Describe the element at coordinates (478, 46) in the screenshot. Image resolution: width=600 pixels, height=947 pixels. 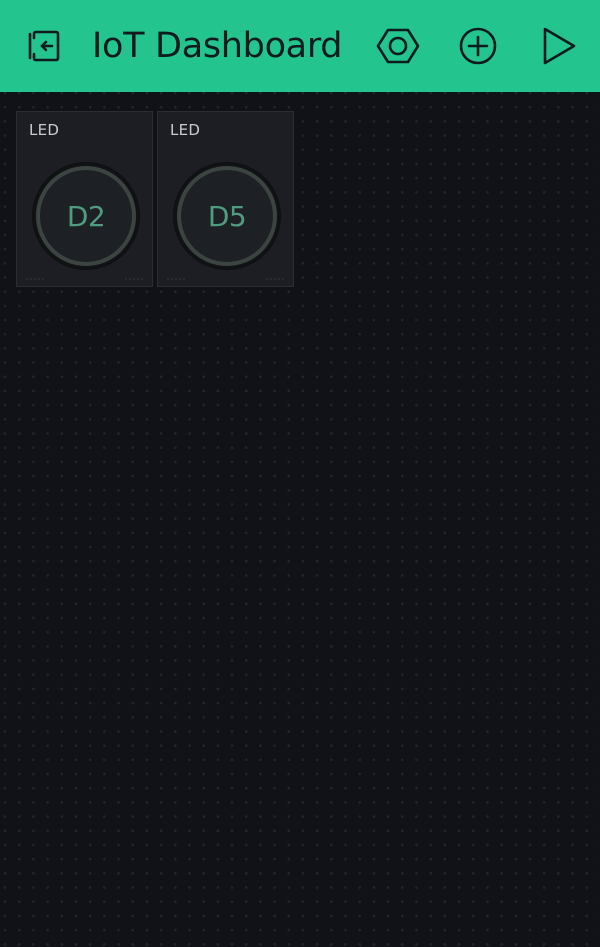
I see `add-widget-icon` at that location.